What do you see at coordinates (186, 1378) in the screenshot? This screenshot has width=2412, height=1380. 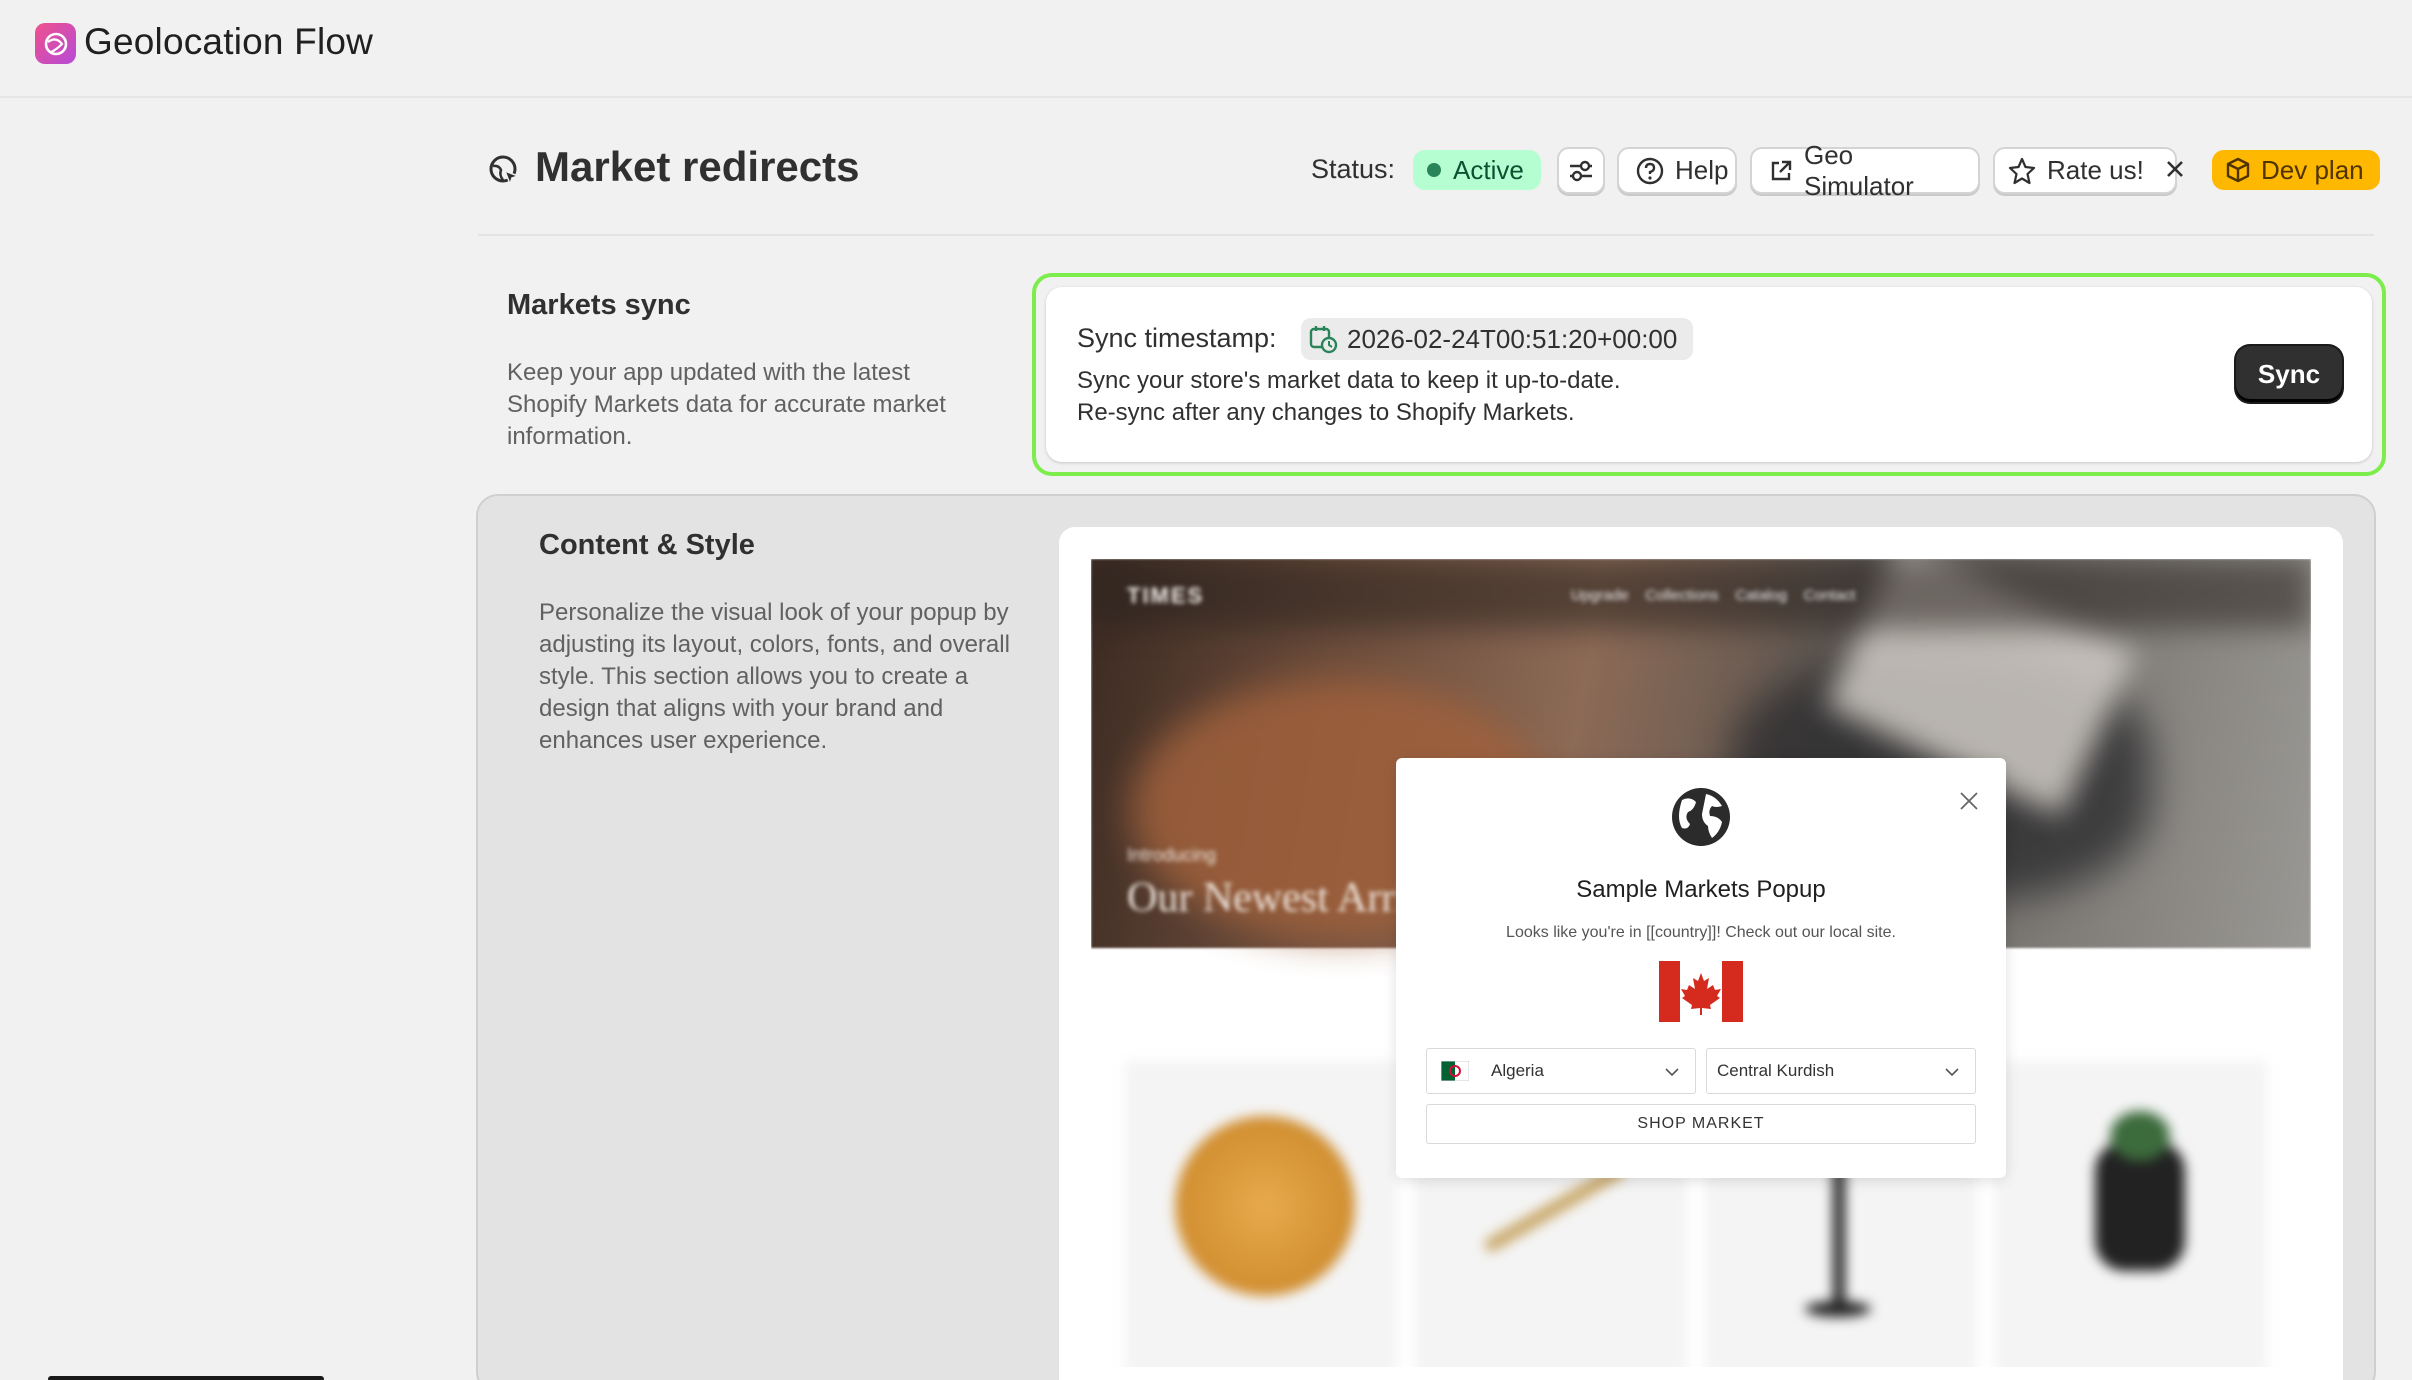 I see `bottom-scroll-indicator` at bounding box center [186, 1378].